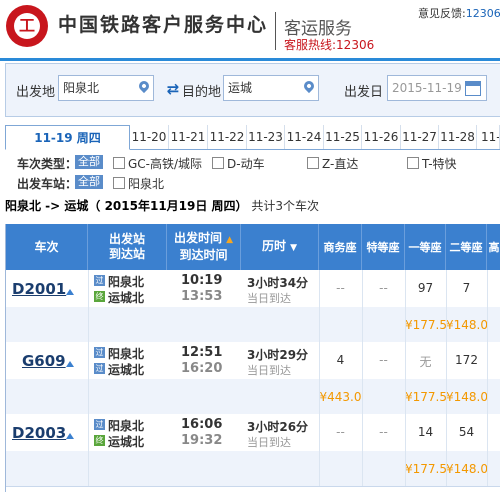 This screenshot has height=492, width=500. Describe the element at coordinates (229, 240) in the screenshot. I see `sort-up-icon: ▲` at that location.